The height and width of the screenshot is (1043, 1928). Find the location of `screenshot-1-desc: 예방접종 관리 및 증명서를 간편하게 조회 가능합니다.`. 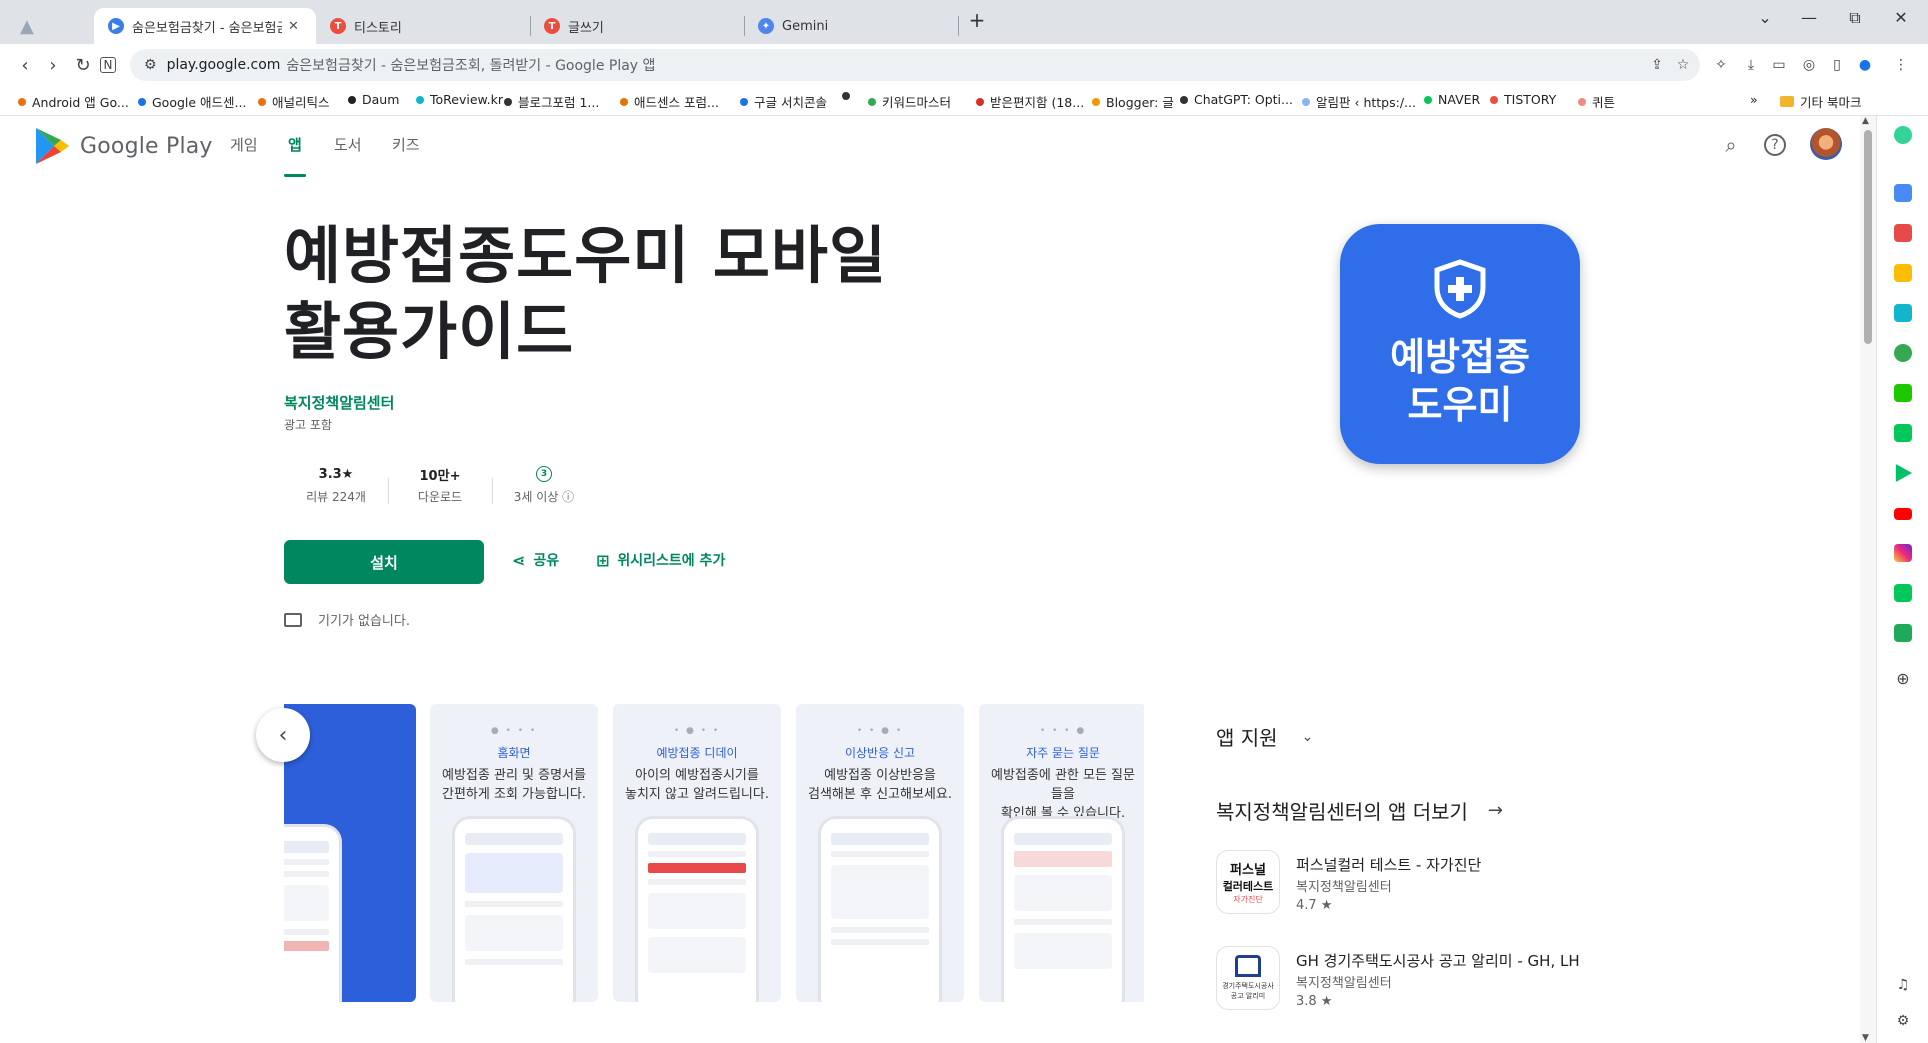

screenshot-1-desc: 예방접종 관리 및 증명서를 간편하게 조회 가능합니다. is located at coordinates (514, 785).